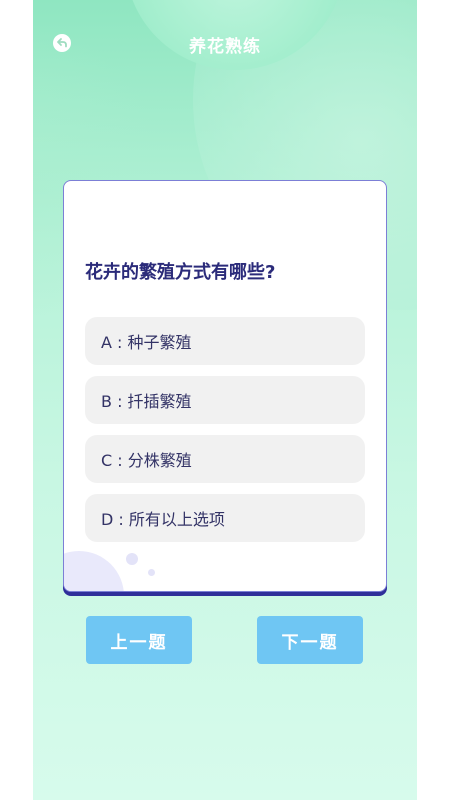 The height and width of the screenshot is (800, 450). Describe the element at coordinates (225, 341) in the screenshot. I see `option-a: A : 种子繁殖` at that location.